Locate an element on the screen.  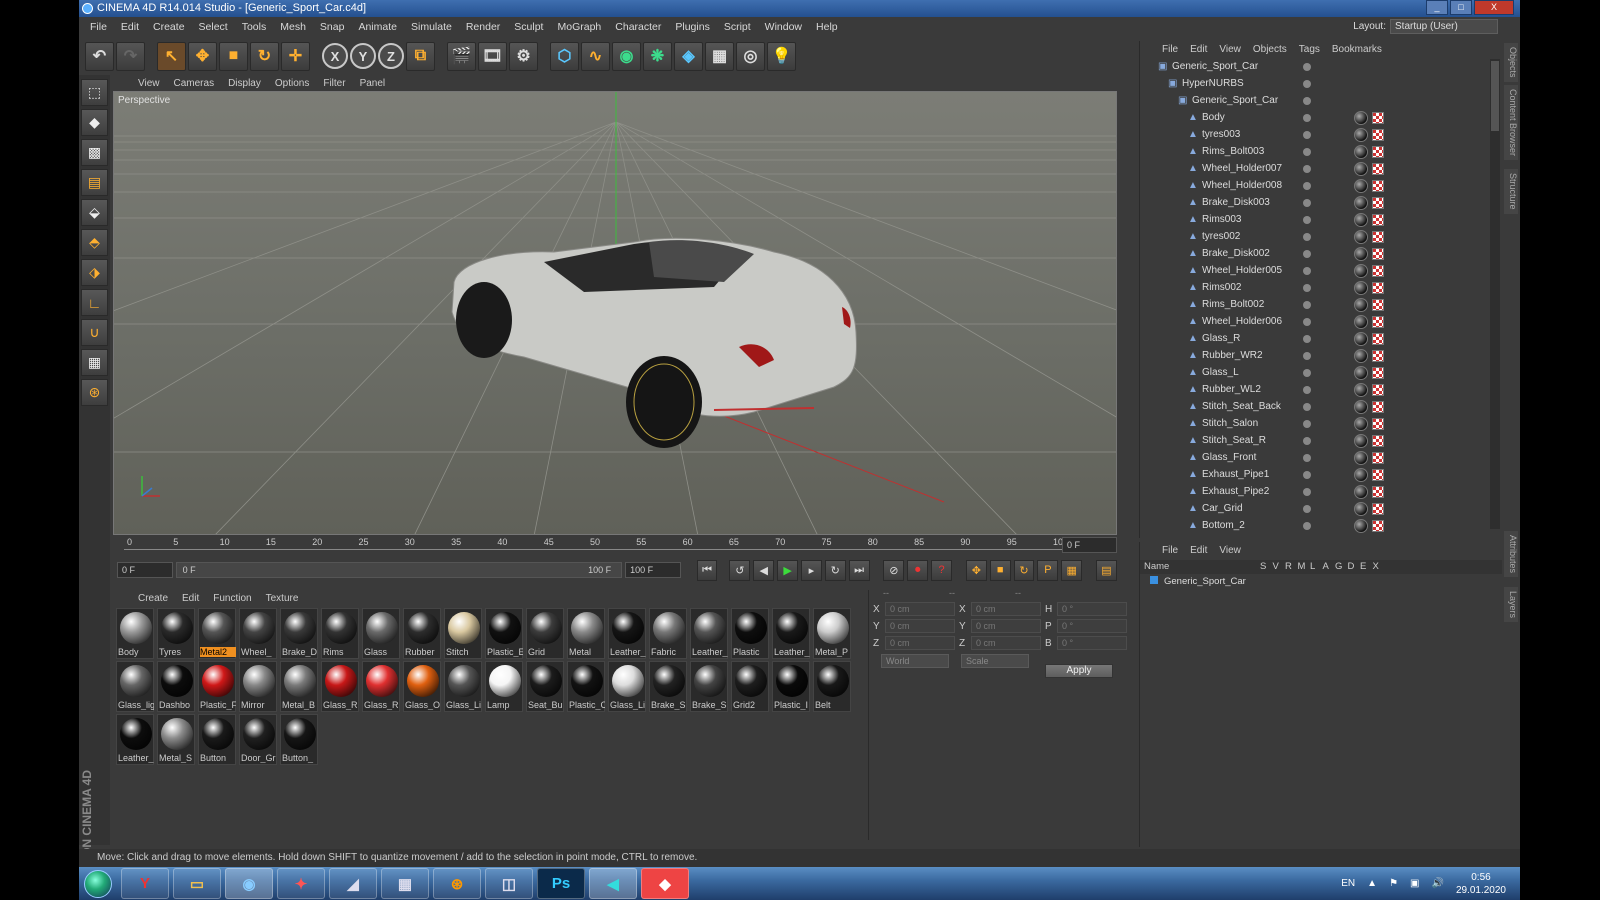
model-mode-icon: ◆ is located at coordinates (94, 122).